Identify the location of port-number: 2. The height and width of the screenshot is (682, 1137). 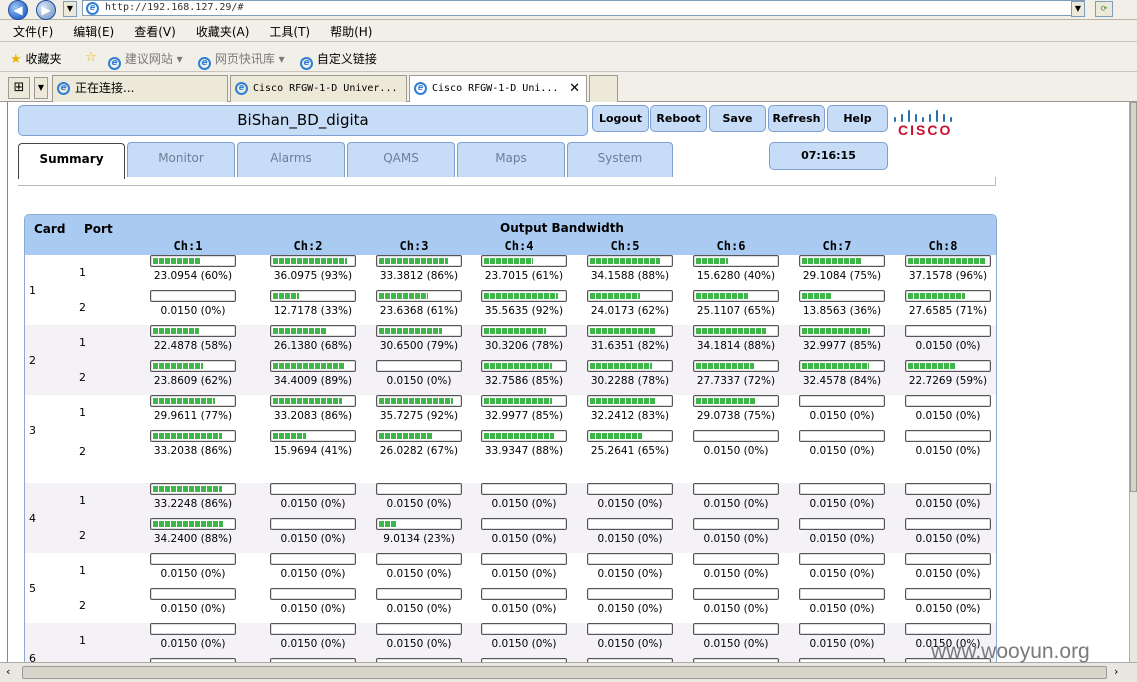
(82, 605).